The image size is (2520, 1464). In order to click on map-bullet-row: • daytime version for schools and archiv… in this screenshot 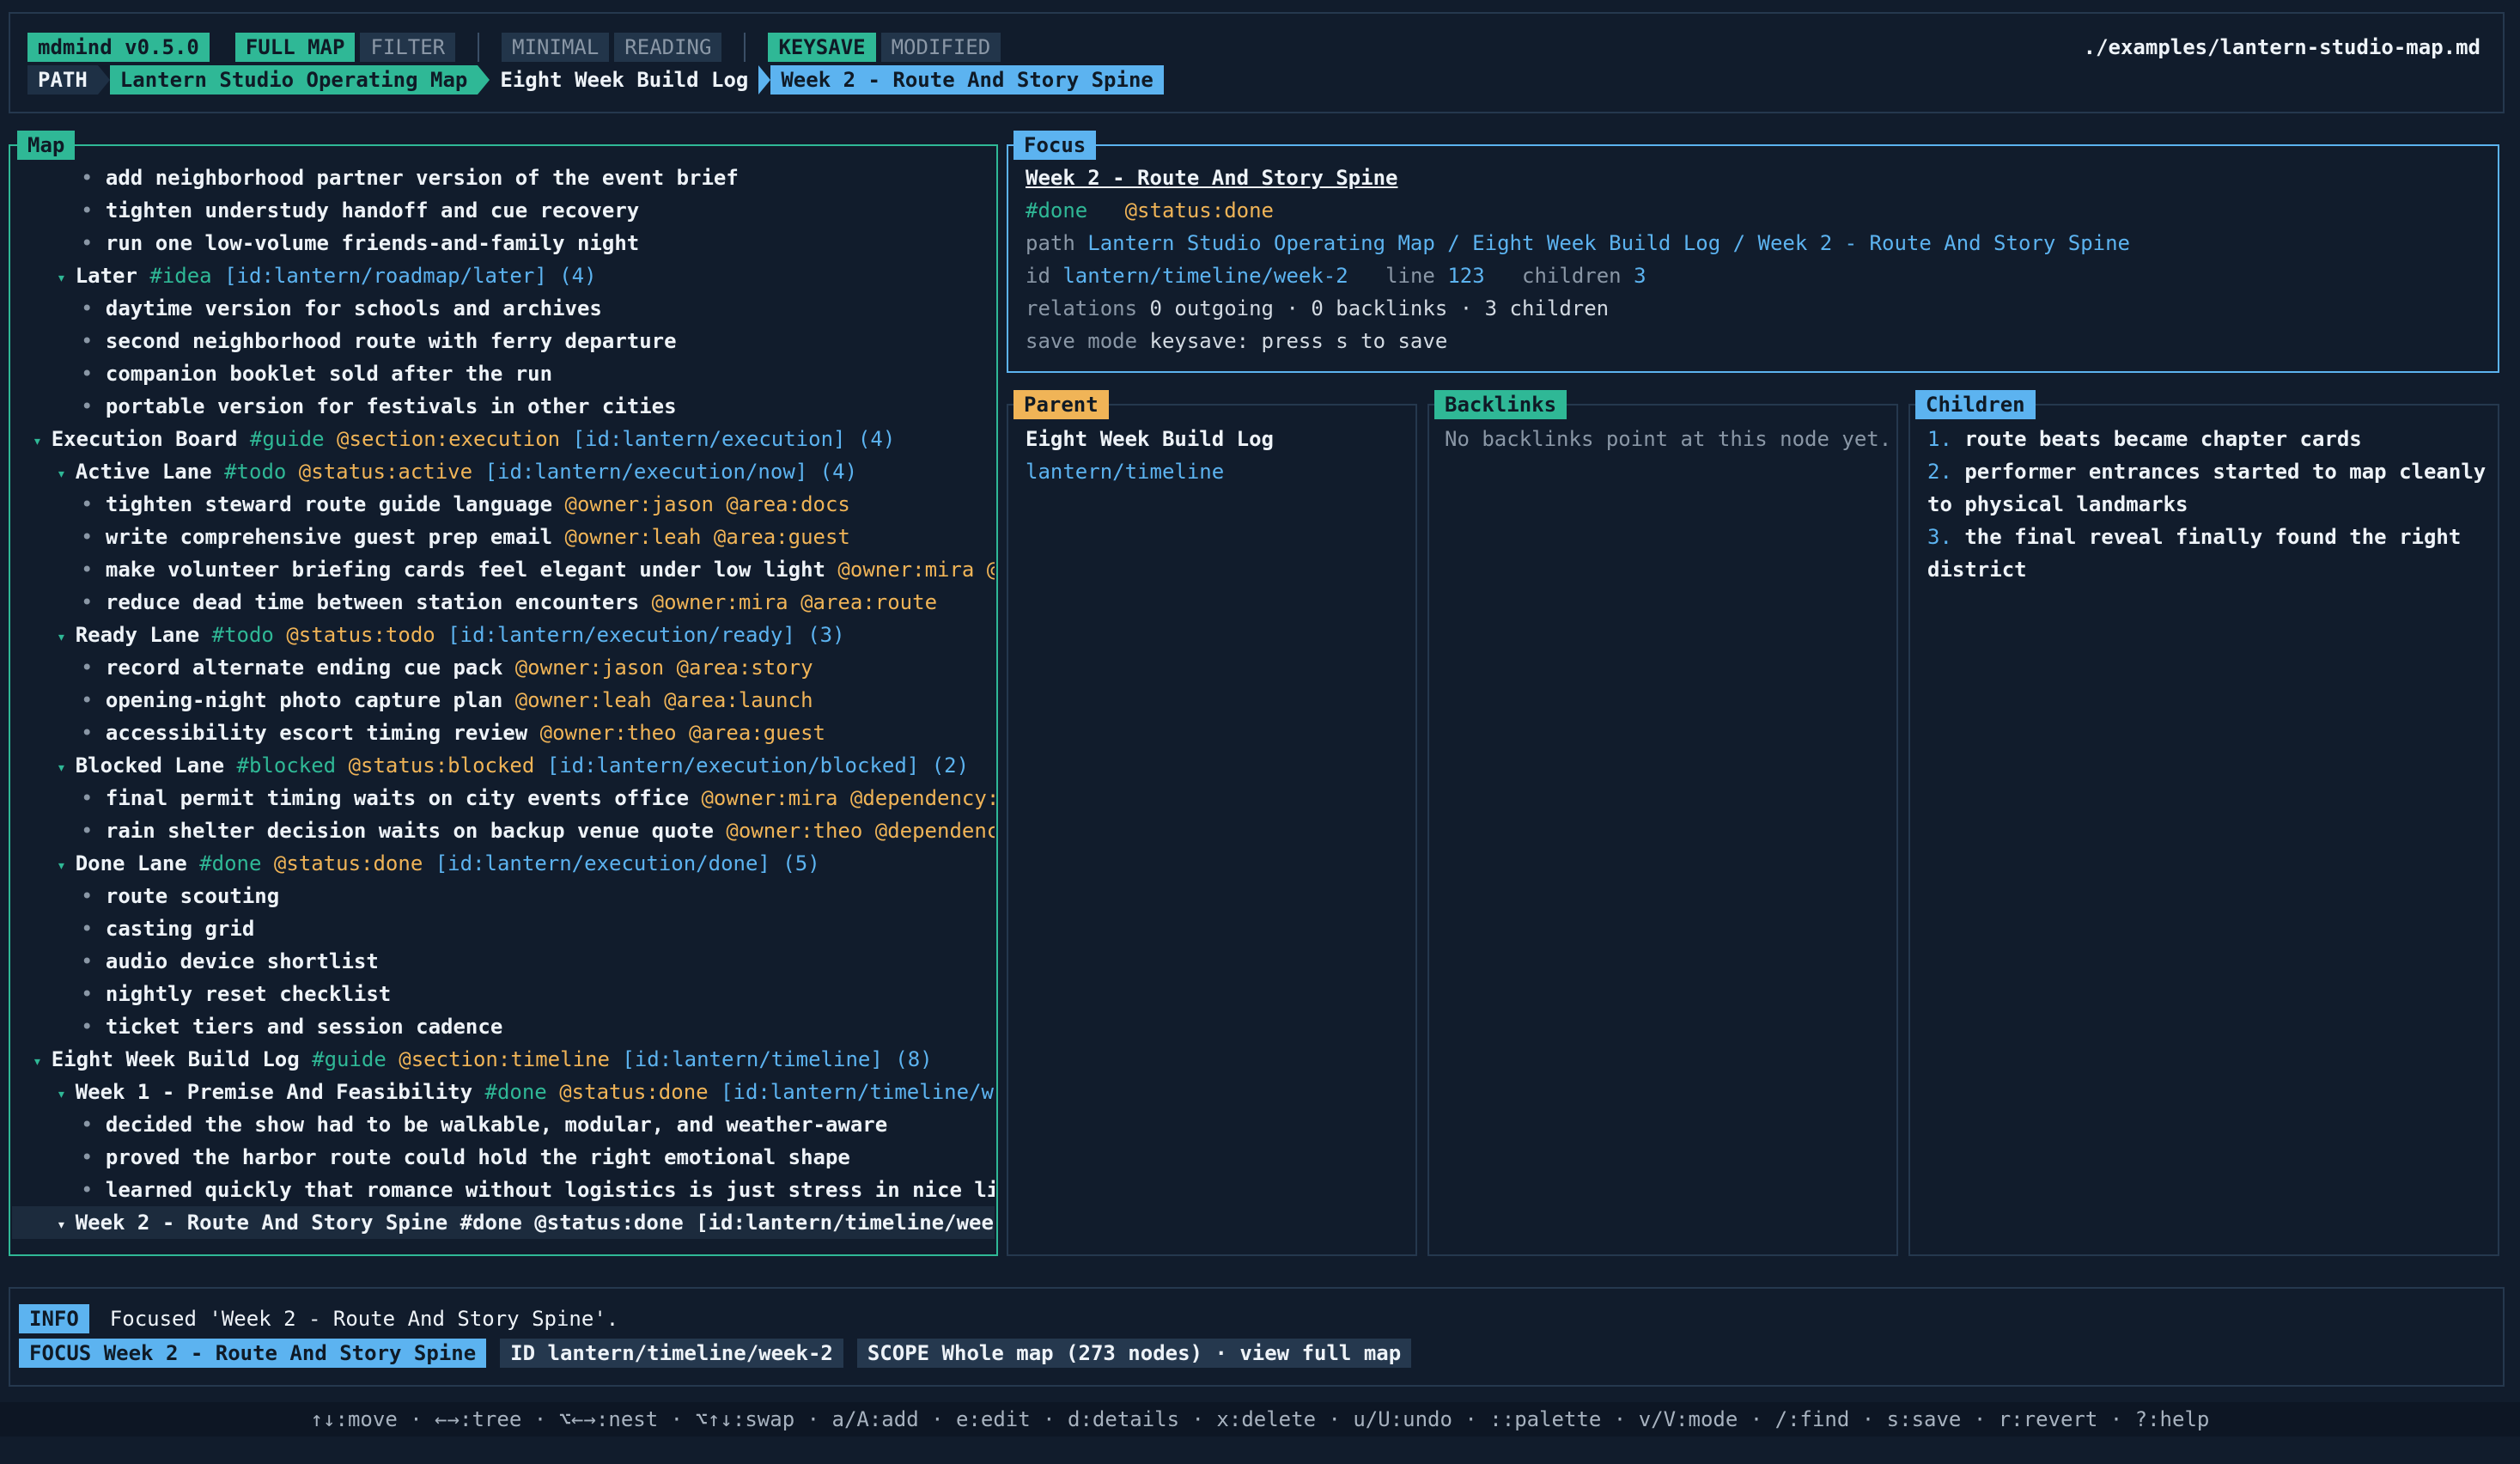, I will do `click(504, 308)`.